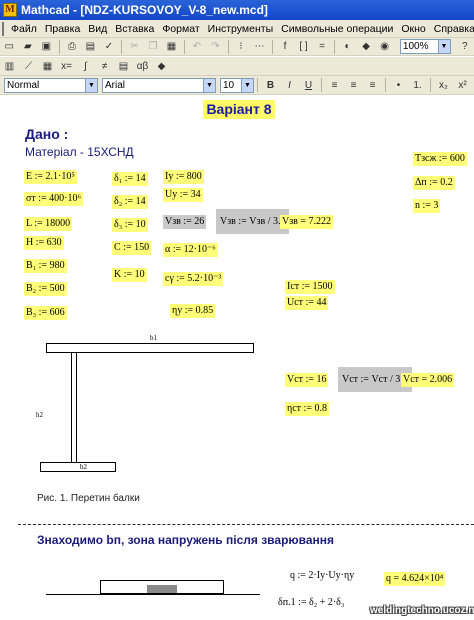 This screenshot has width=474, height=620. What do you see at coordinates (85, 66) in the screenshot?
I see `calculus-icon: ∫` at bounding box center [85, 66].